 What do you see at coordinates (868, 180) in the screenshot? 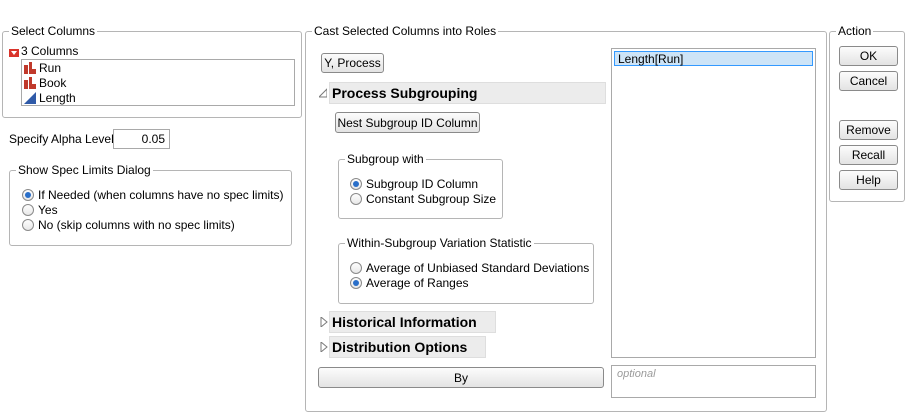
I see `help-button: Help` at bounding box center [868, 180].